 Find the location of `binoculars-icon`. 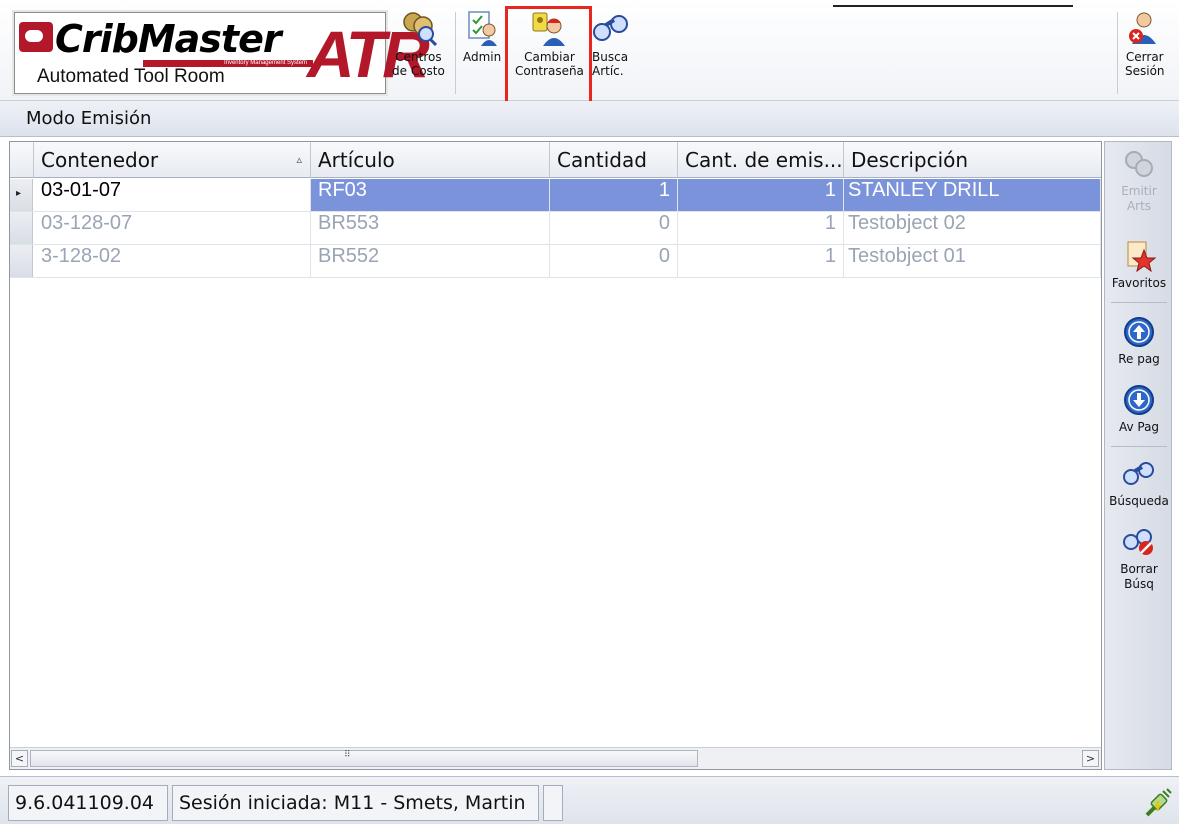

binoculars-icon is located at coordinates (610, 28).